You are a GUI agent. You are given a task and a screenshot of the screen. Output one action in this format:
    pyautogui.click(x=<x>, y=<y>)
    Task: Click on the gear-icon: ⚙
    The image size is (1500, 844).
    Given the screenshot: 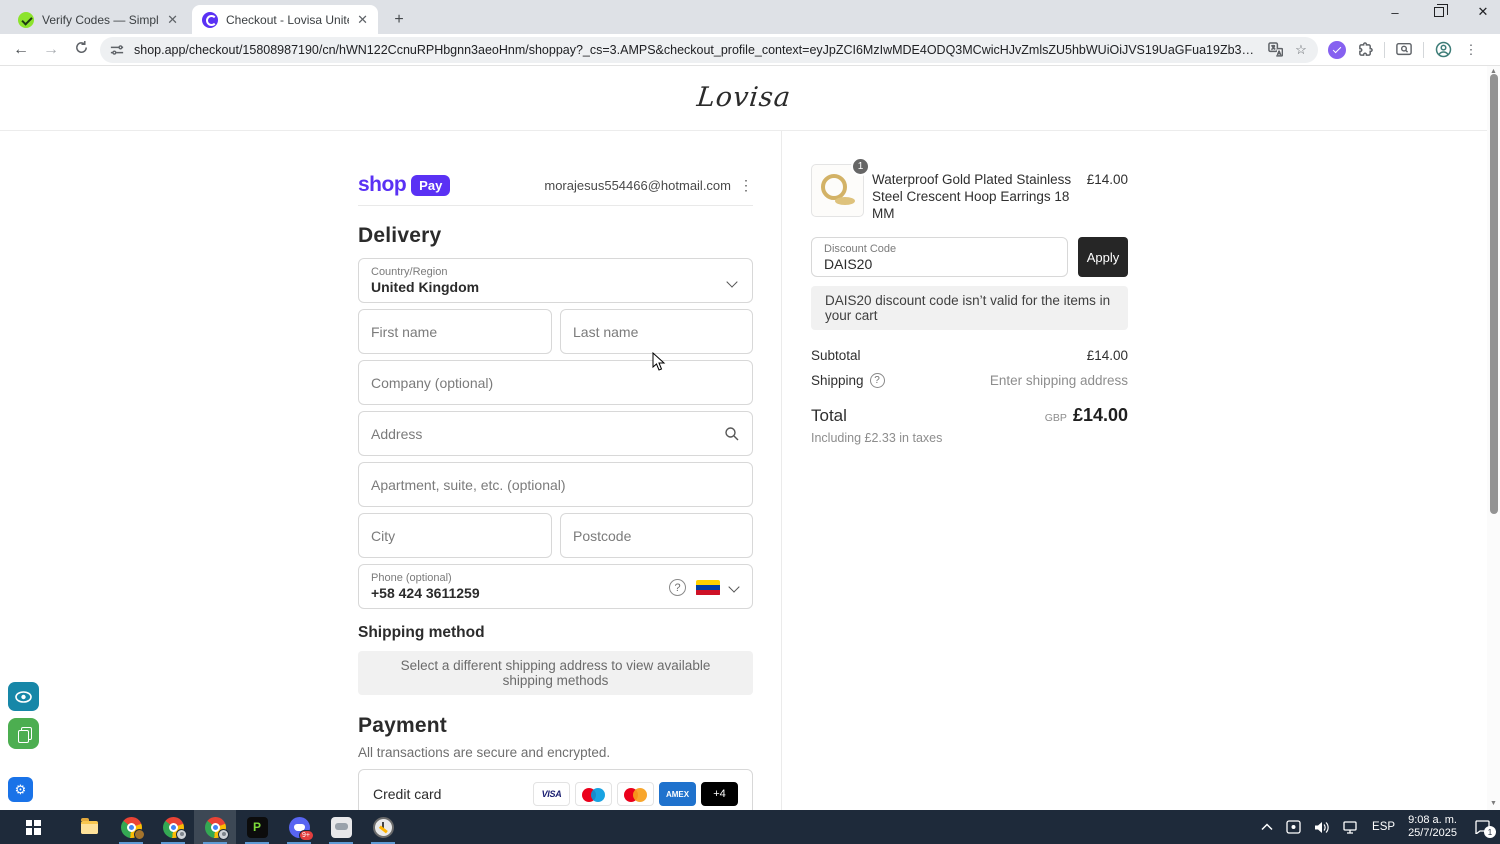 What is the action you would take?
    pyautogui.click(x=20, y=789)
    